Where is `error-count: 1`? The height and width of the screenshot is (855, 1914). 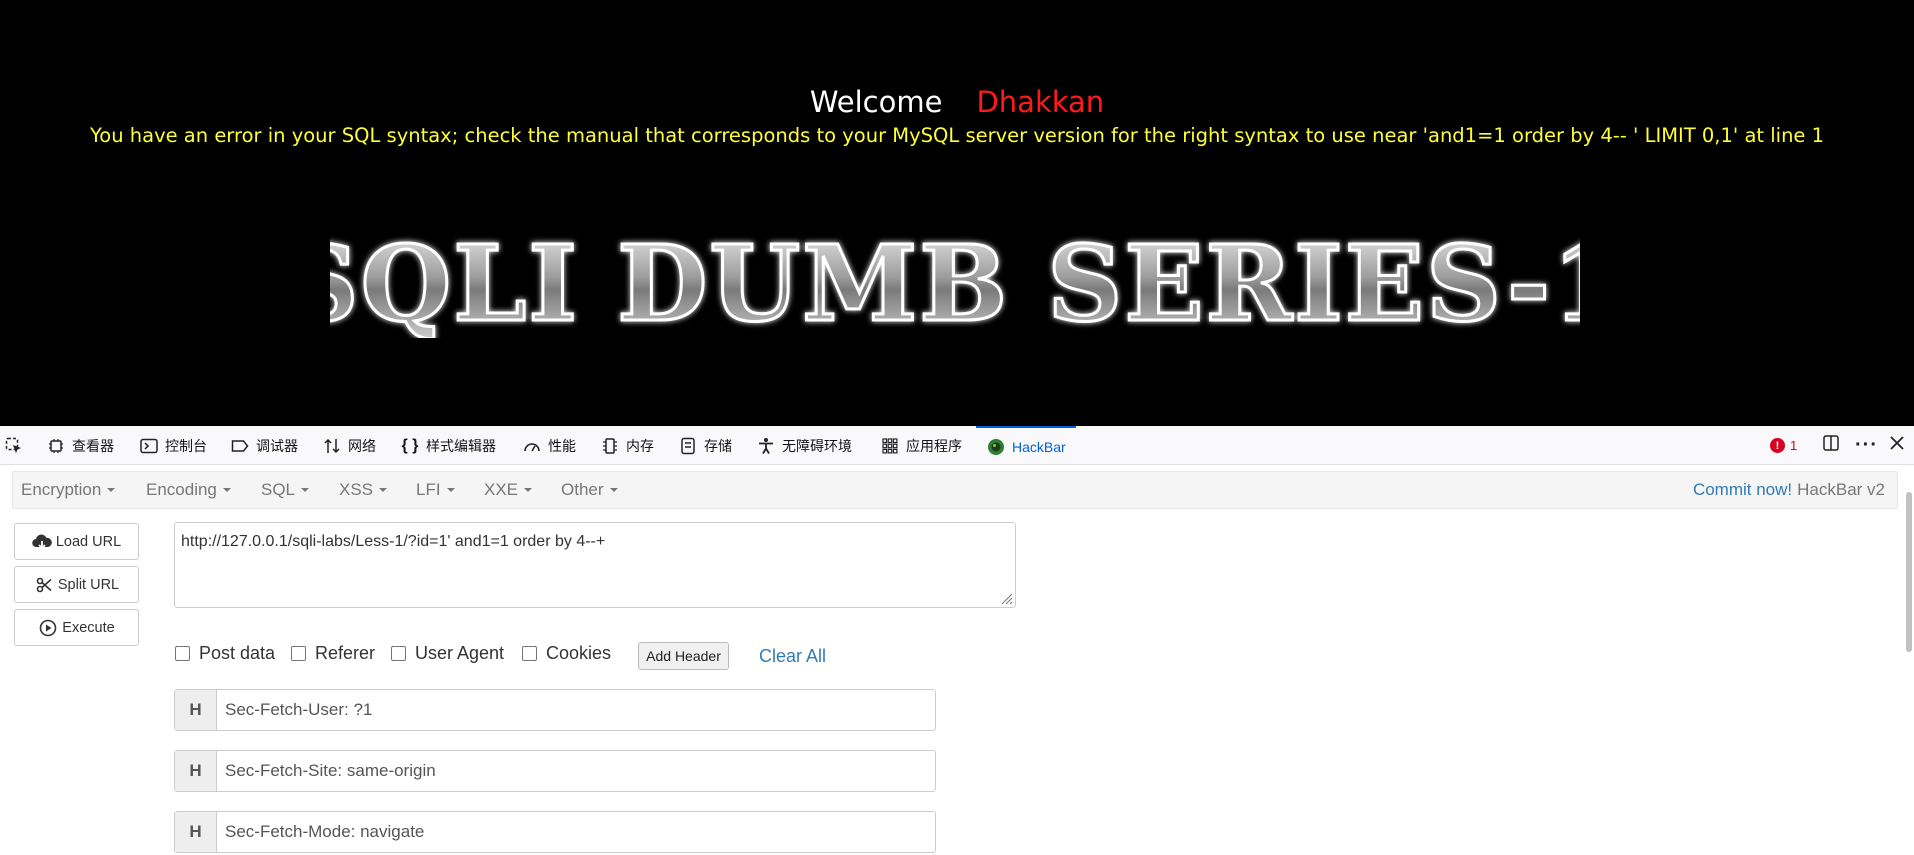 error-count: 1 is located at coordinates (1794, 445).